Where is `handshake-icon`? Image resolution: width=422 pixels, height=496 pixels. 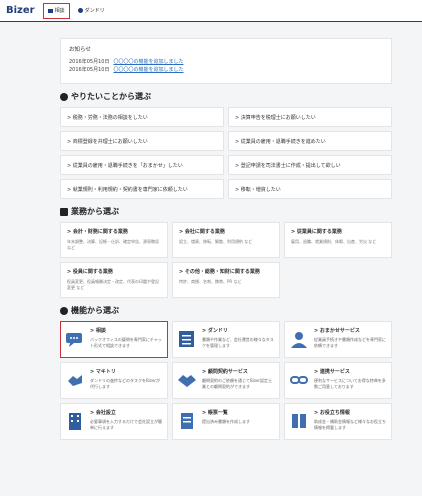 handshake-icon is located at coordinates (187, 381).